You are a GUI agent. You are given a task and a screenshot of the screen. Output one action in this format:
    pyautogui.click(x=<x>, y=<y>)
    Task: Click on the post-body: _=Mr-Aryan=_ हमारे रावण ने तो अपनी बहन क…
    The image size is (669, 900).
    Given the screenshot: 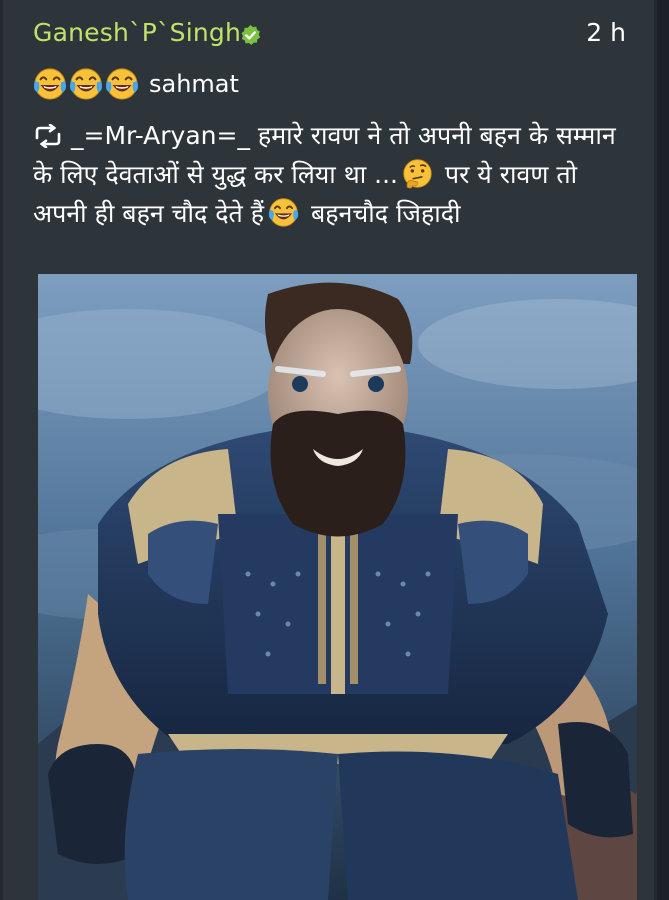 What is the action you would take?
    pyautogui.click(x=333, y=174)
    